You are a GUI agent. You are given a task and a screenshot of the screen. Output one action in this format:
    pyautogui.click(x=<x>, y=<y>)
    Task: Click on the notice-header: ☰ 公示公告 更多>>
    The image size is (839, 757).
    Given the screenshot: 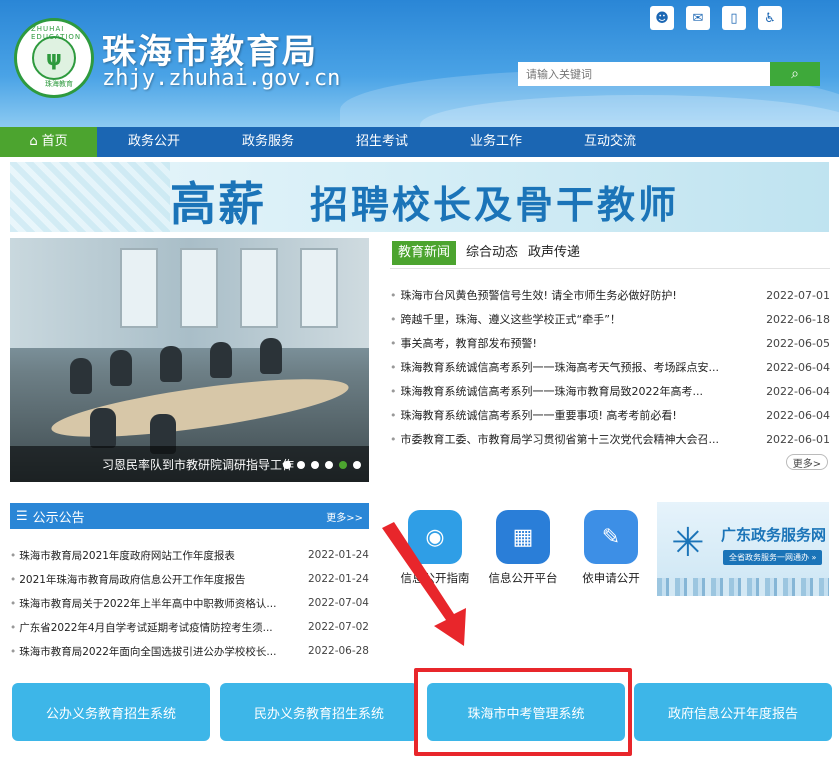 What is the action you would take?
    pyautogui.click(x=189, y=516)
    